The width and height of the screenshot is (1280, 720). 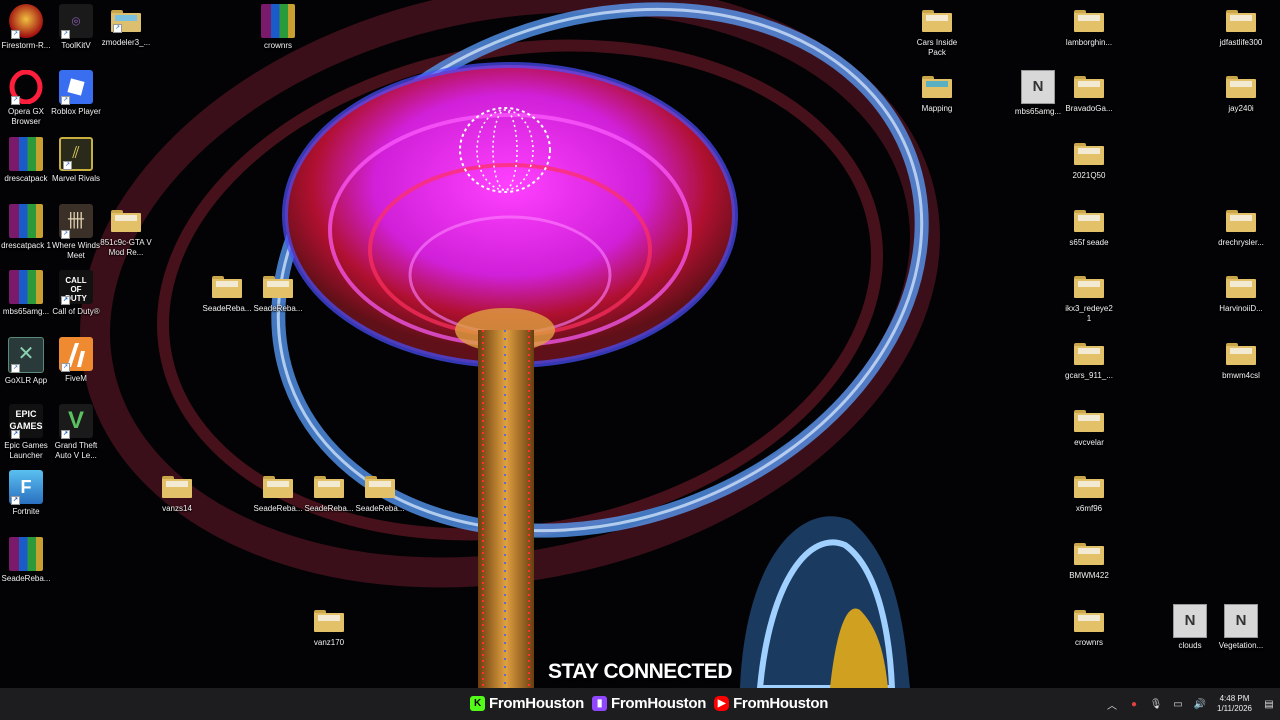 What do you see at coordinates (177, 508) in the screenshot?
I see `desktop-icon-label: vanzs14` at bounding box center [177, 508].